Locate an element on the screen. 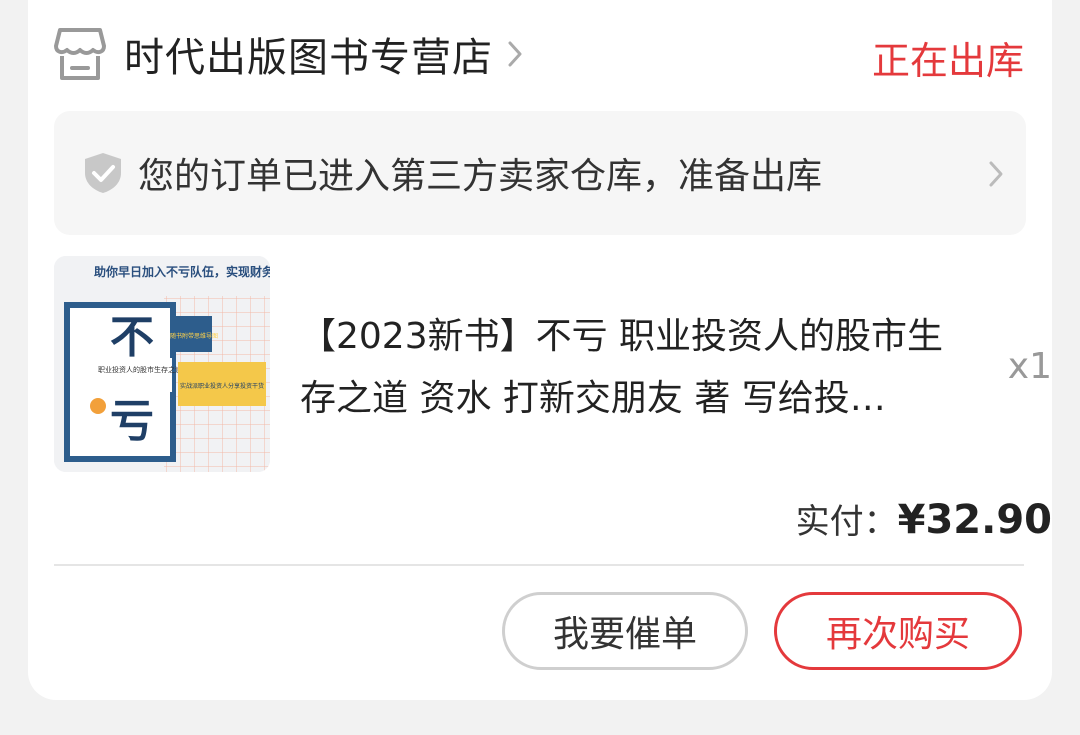 This screenshot has height=735, width=1080. cover-char-1: 不 is located at coordinates (132, 337).